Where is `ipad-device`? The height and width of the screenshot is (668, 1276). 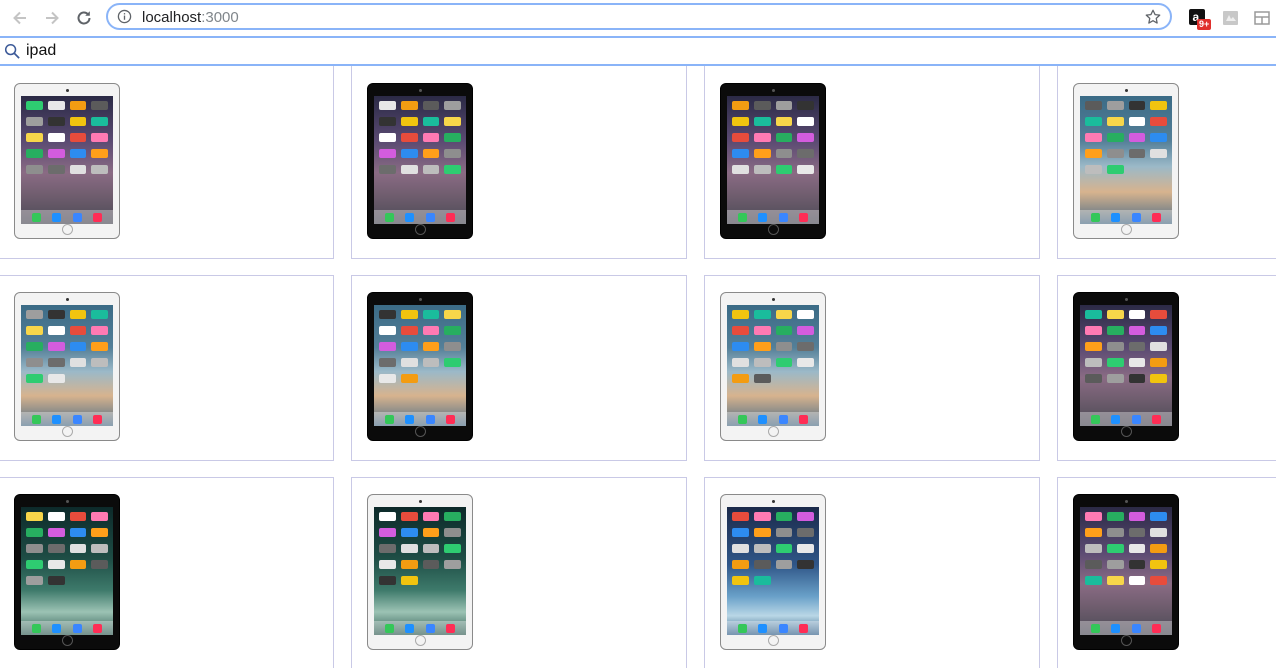 ipad-device is located at coordinates (1126, 572).